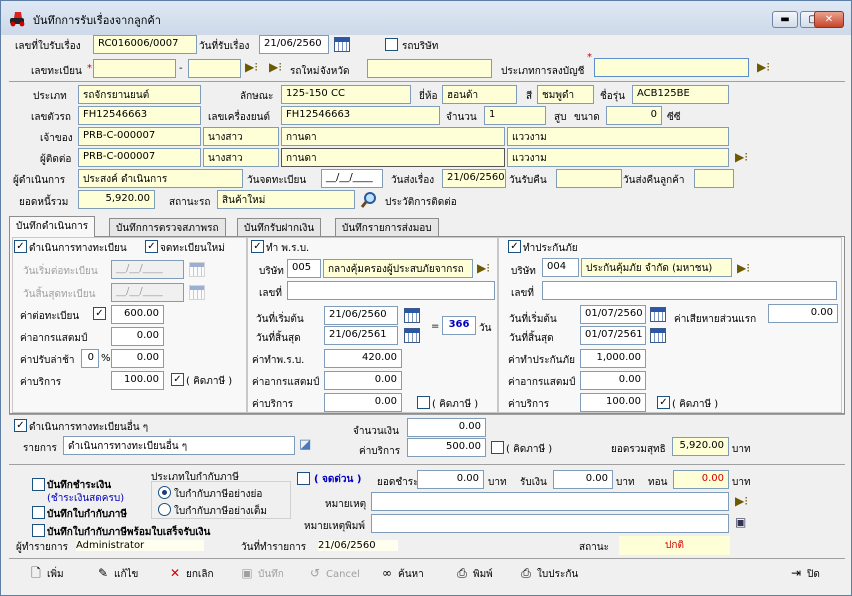 The image size is (852, 596). I want to click on print-note-edit-icon: ▣, so click(740, 522).